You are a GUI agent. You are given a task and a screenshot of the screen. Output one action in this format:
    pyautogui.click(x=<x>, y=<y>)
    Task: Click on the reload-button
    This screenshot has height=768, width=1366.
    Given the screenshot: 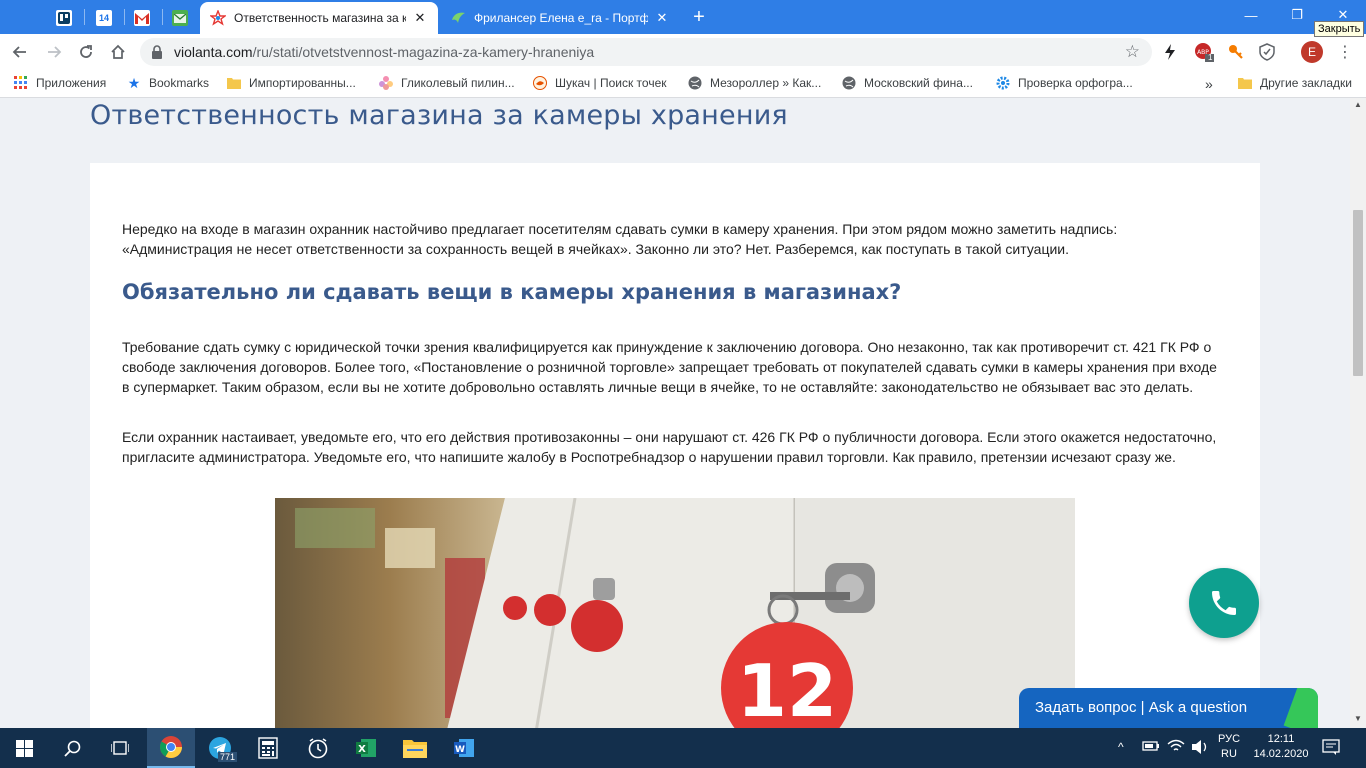 What is the action you would take?
    pyautogui.click(x=86, y=52)
    